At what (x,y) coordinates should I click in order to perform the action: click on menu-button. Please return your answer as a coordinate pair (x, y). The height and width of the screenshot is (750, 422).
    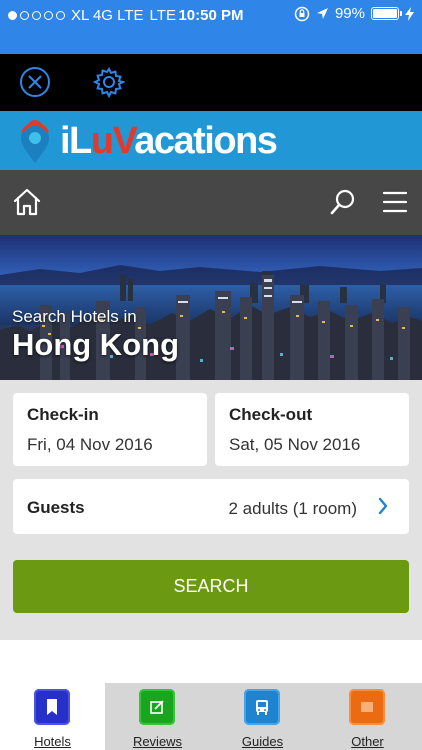
    Looking at the image, I should click on (395, 202).